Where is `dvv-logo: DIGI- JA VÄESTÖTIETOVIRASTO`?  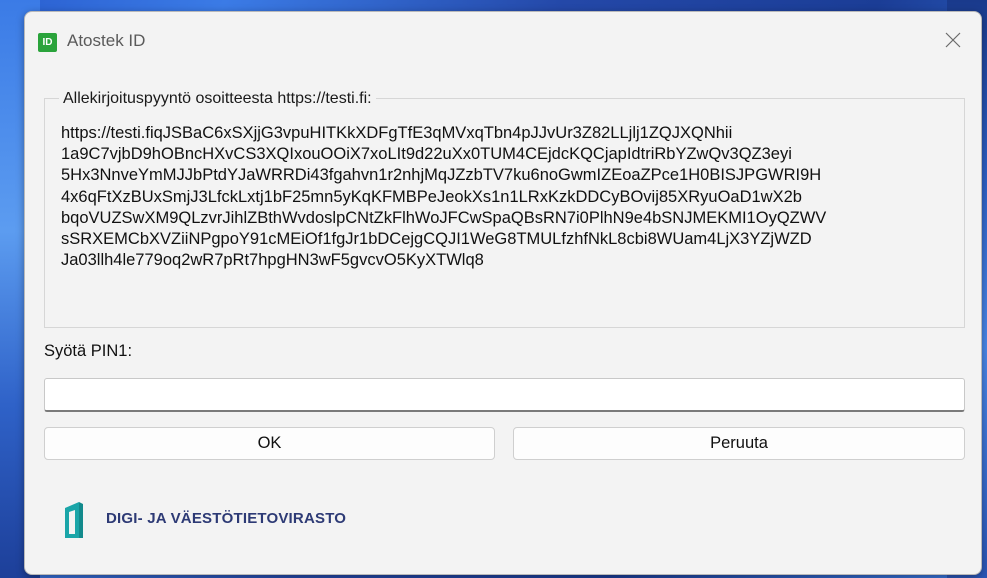
dvv-logo: DIGI- JA VÄESTÖTIETOVIRASTO is located at coordinates (241, 520).